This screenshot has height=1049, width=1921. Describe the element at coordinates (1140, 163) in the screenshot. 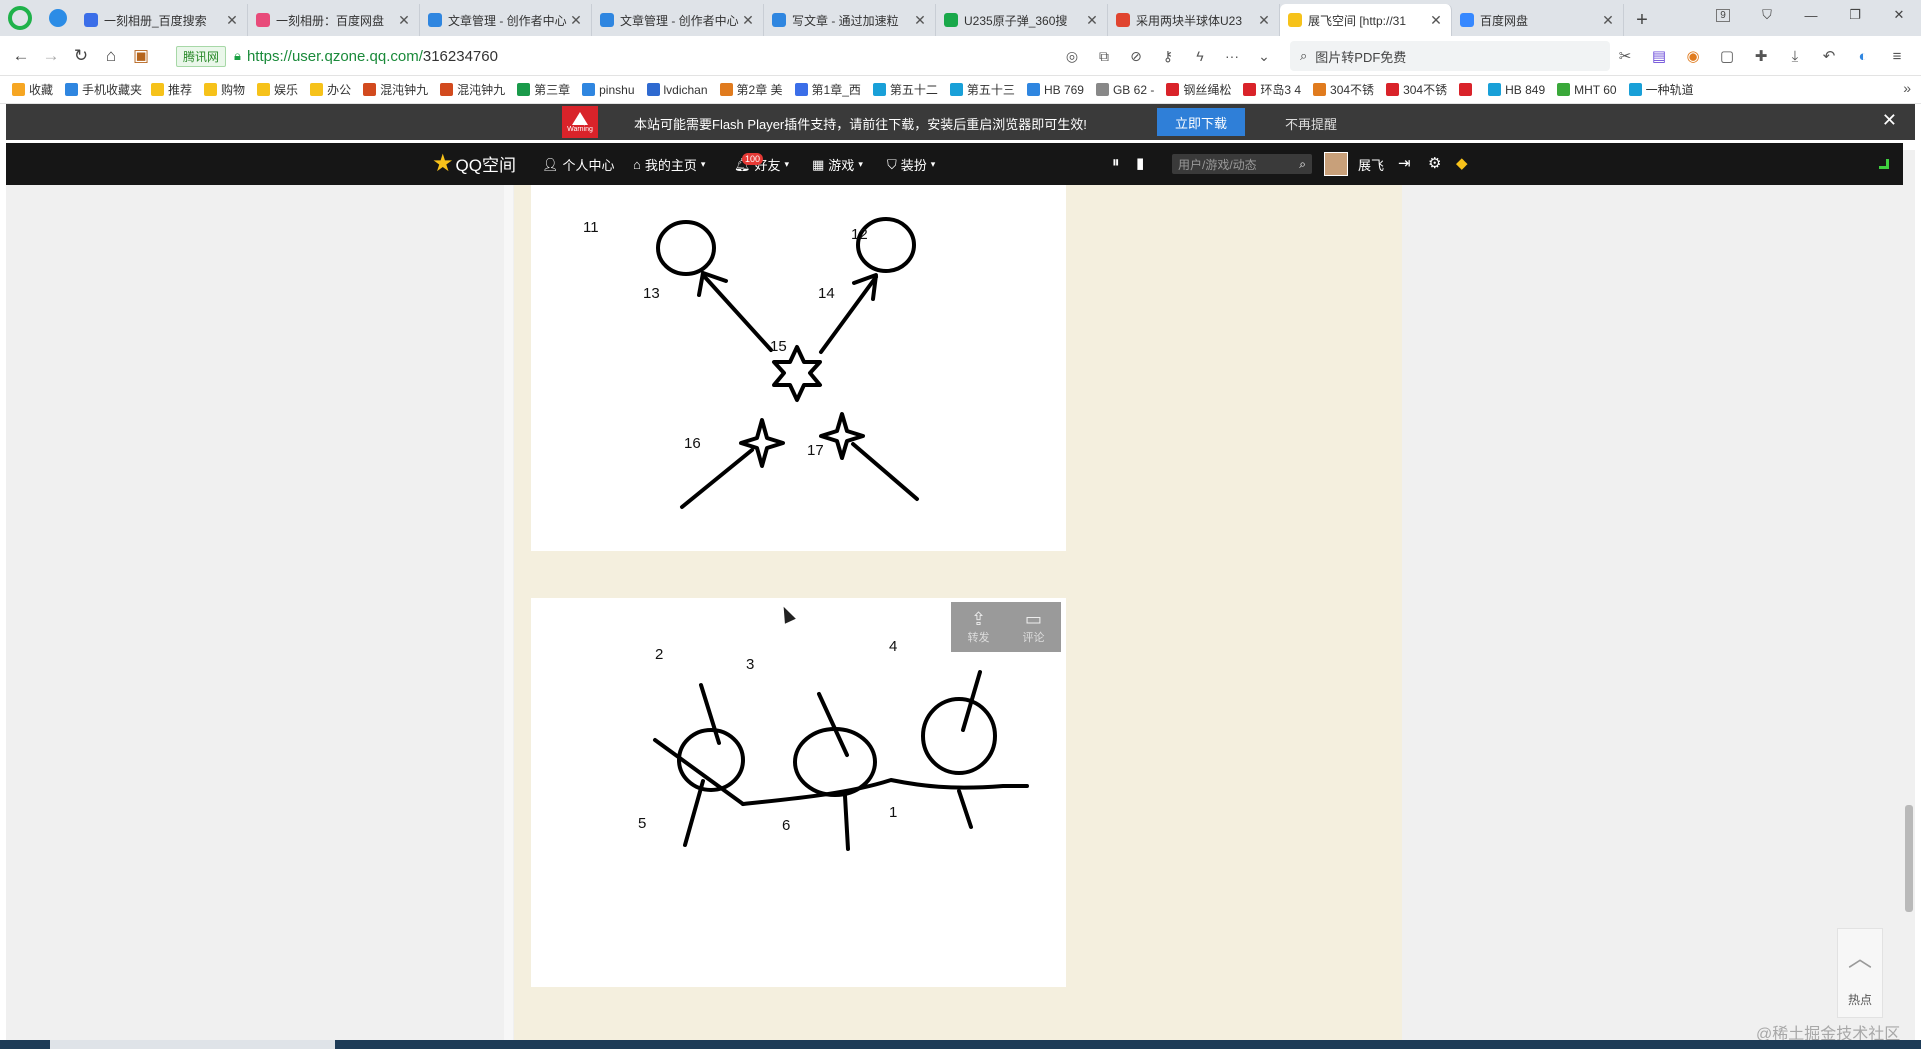

I see `equalizer-icon: ▮` at that location.